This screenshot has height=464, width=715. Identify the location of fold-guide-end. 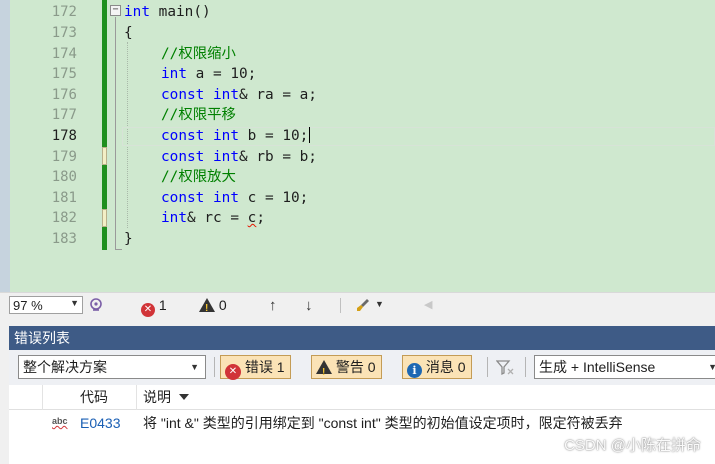
(118, 249).